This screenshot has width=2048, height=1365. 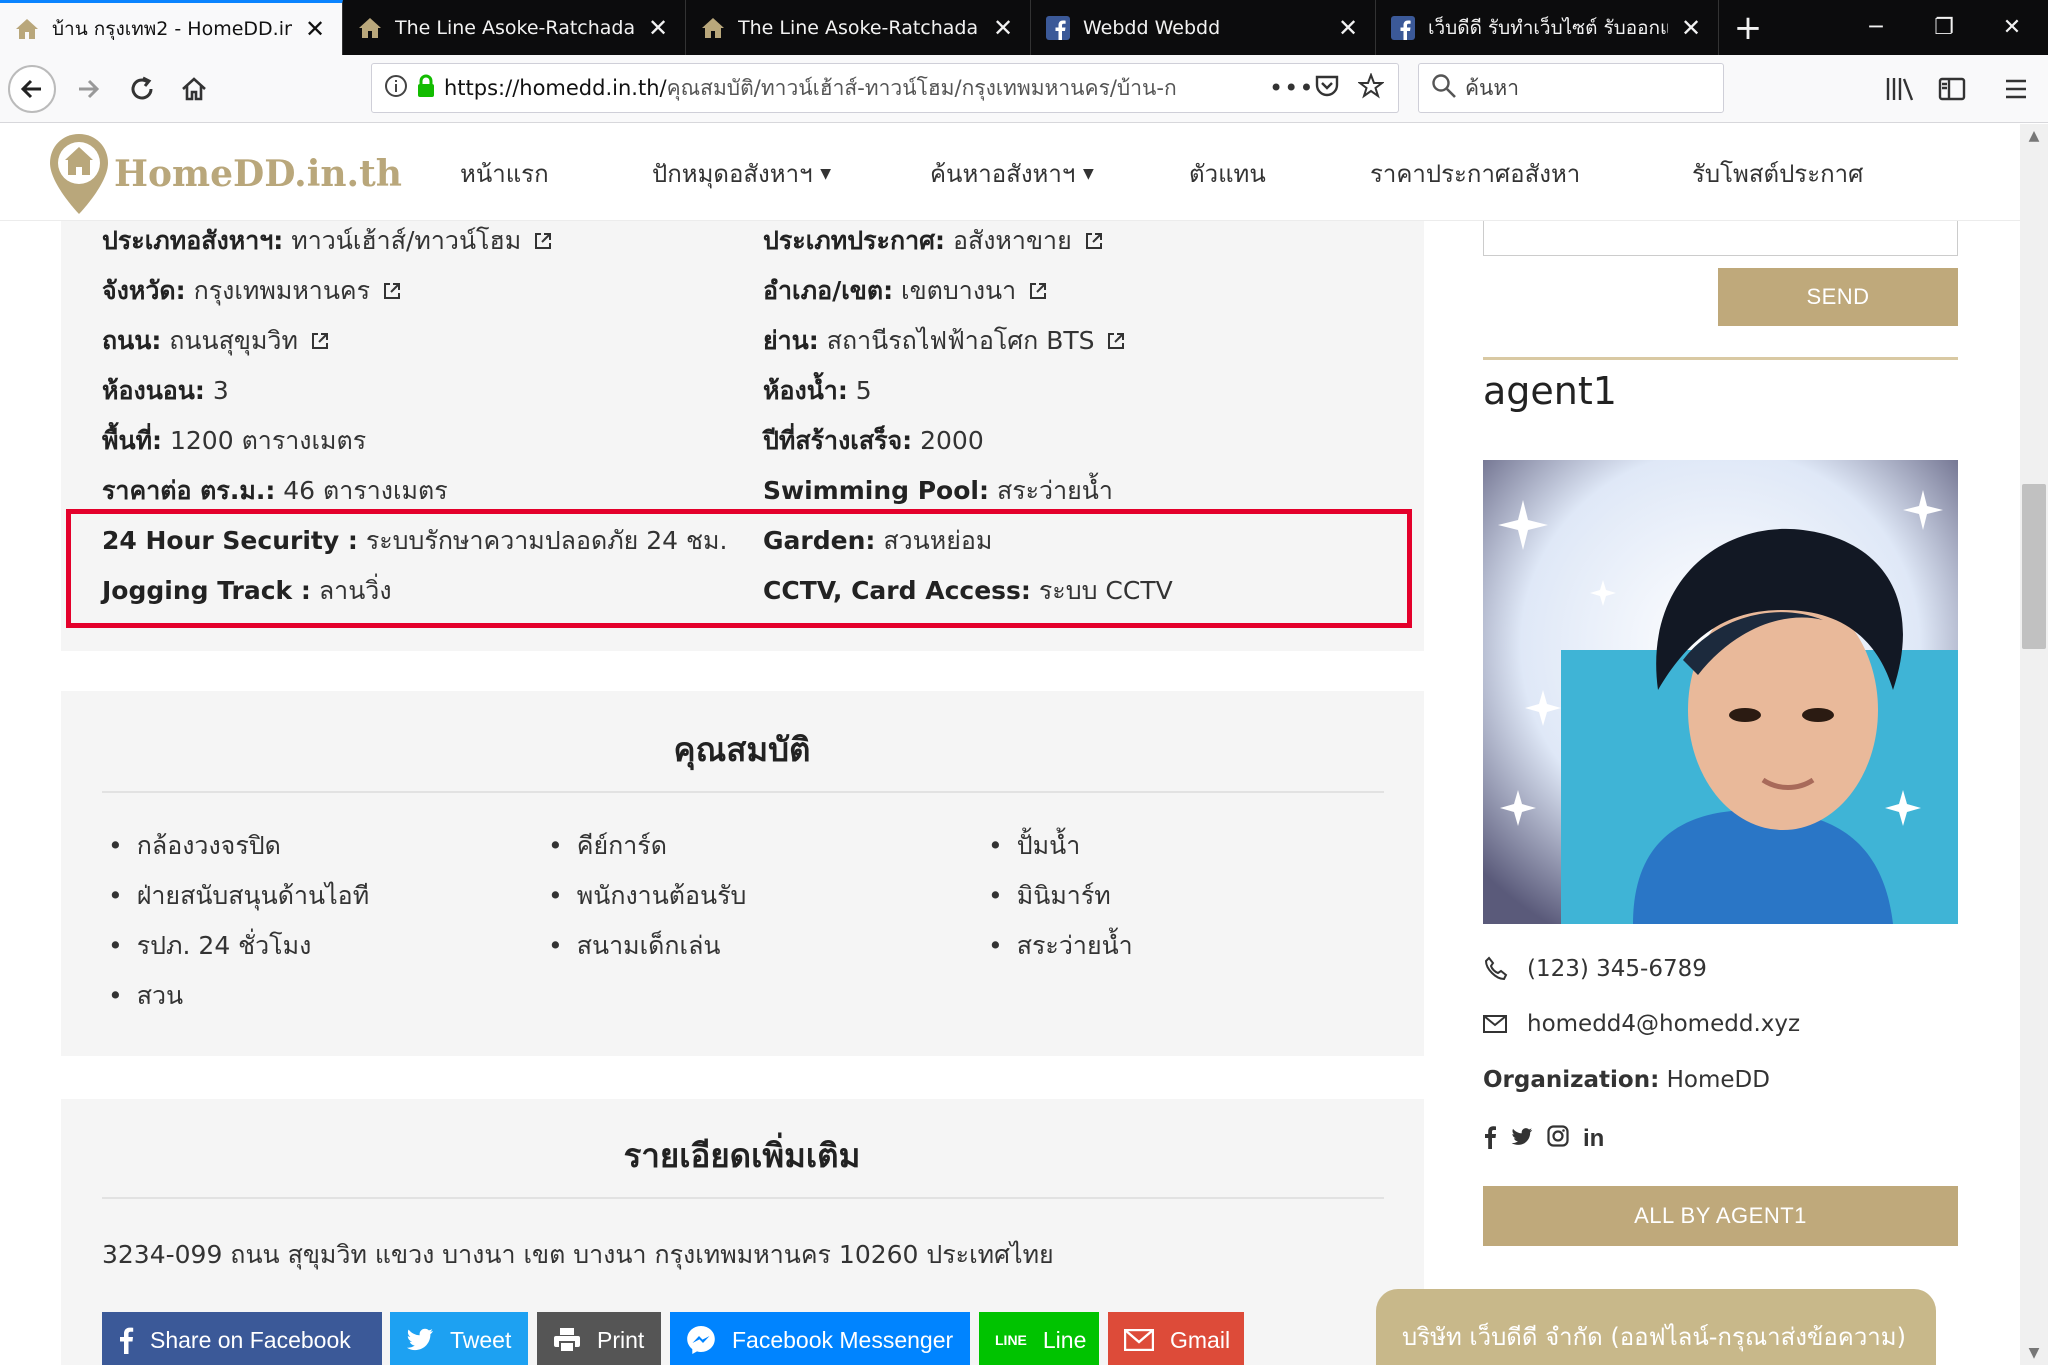 I want to click on agent-photo, so click(x=1720, y=692).